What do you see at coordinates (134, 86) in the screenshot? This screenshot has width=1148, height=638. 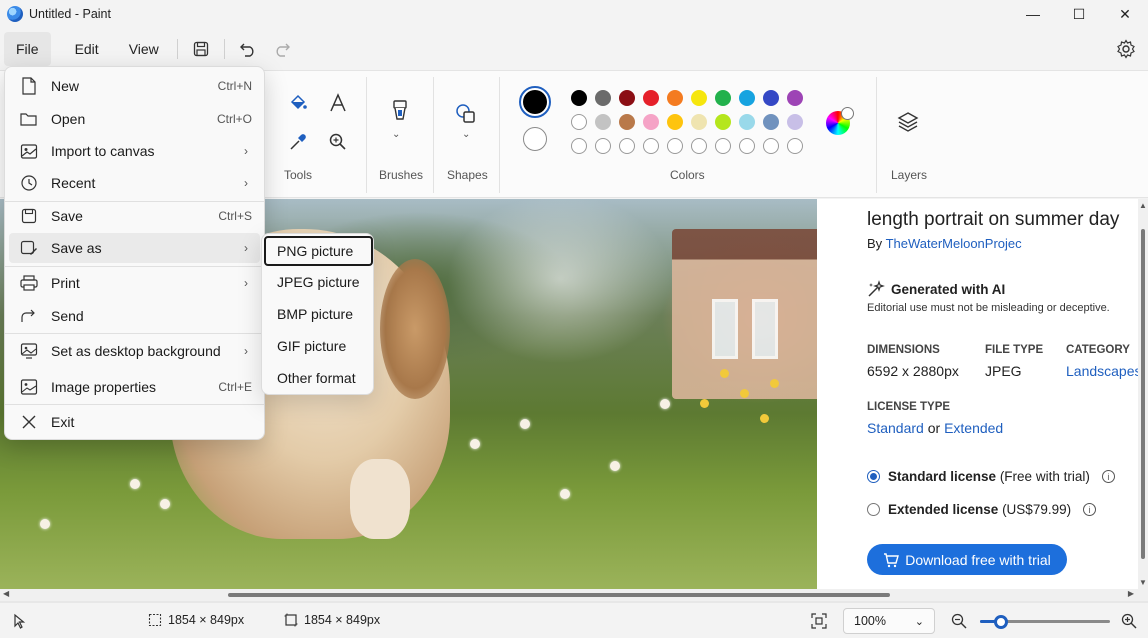 I see `file-menu-new: New Ctrl+N` at bounding box center [134, 86].